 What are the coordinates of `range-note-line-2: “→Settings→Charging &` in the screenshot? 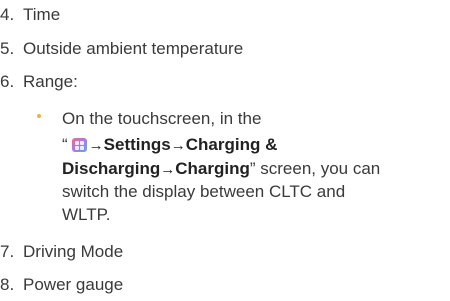 It's located at (169, 145).